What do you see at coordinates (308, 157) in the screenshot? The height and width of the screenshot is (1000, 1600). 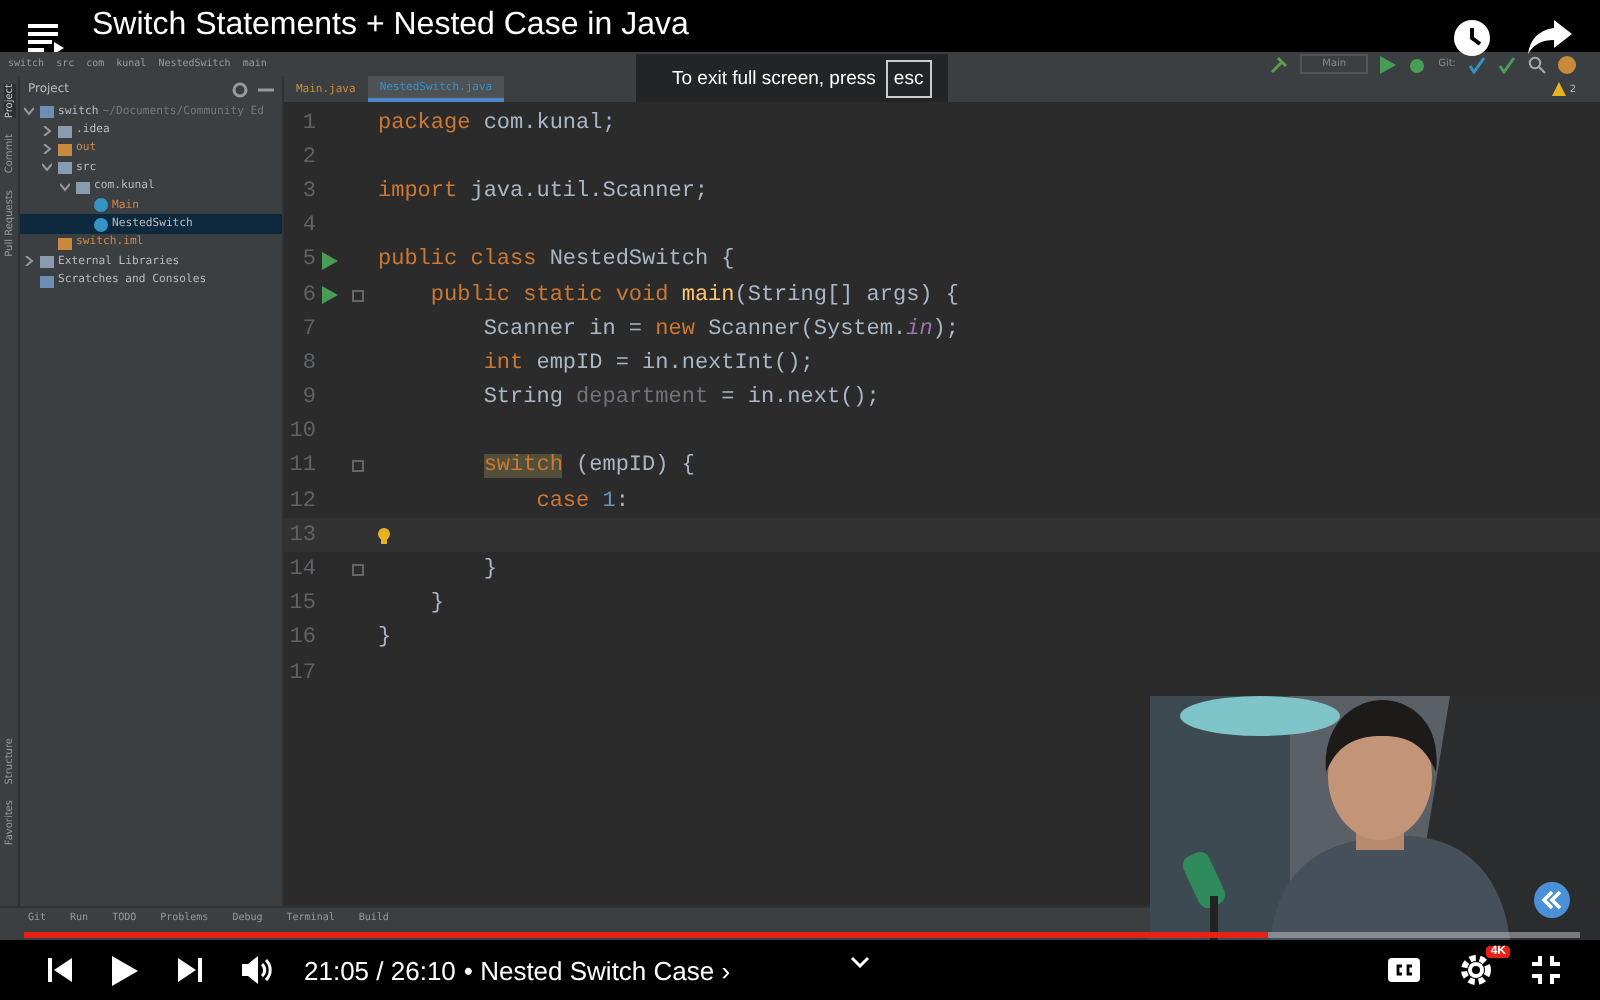 I see `line-number: 2` at bounding box center [308, 157].